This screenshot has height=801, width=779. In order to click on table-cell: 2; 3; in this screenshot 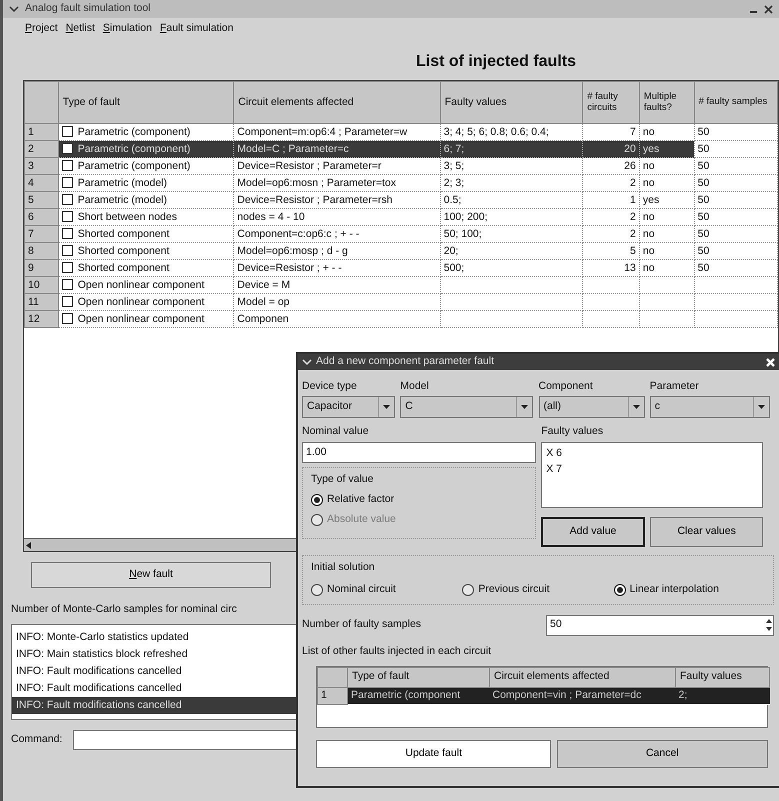, I will do `click(511, 183)`.